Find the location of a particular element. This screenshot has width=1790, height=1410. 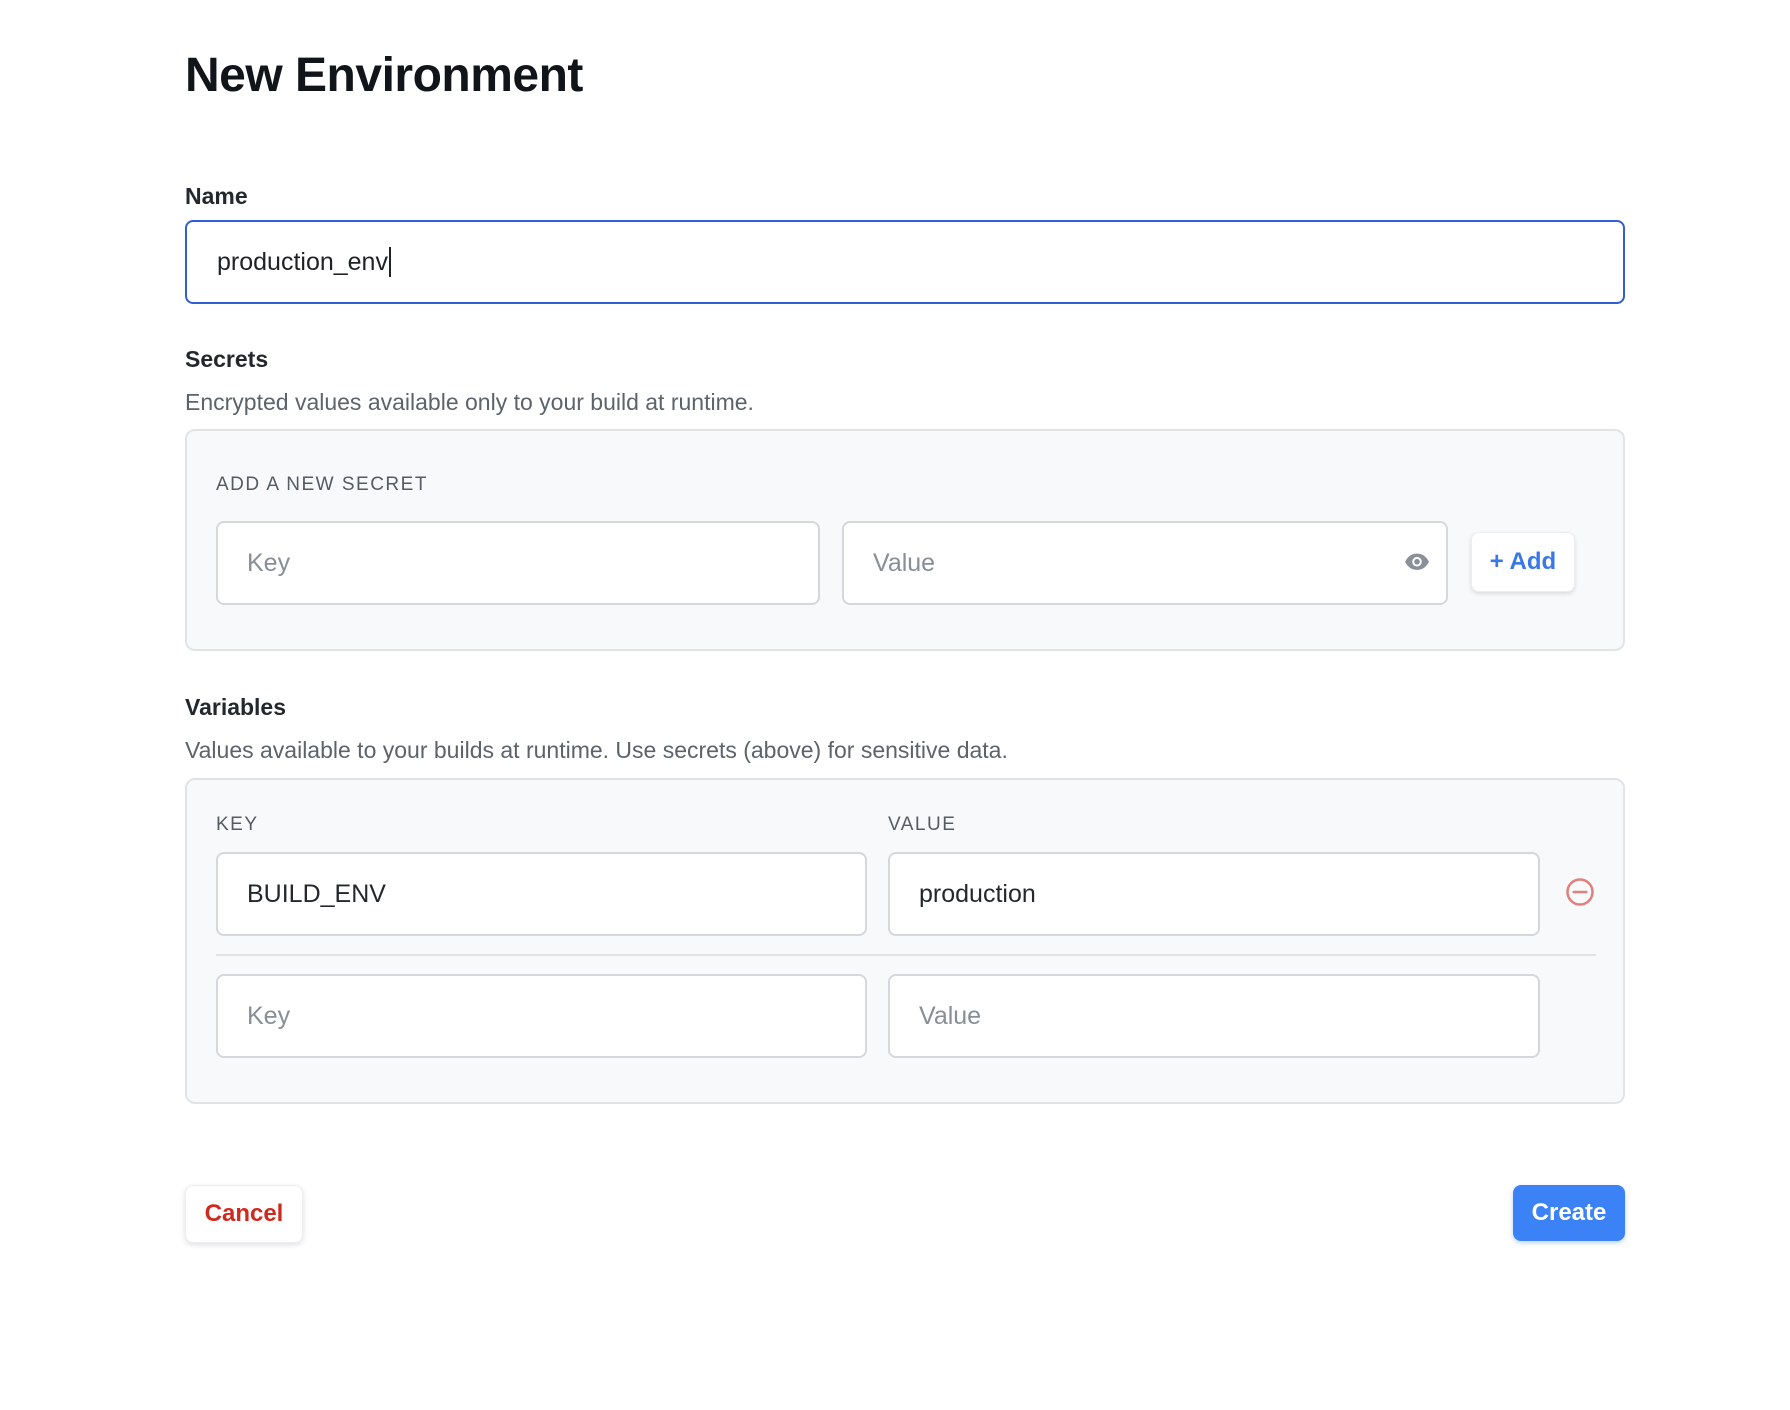

variables-label: Variables is located at coordinates (236, 707).